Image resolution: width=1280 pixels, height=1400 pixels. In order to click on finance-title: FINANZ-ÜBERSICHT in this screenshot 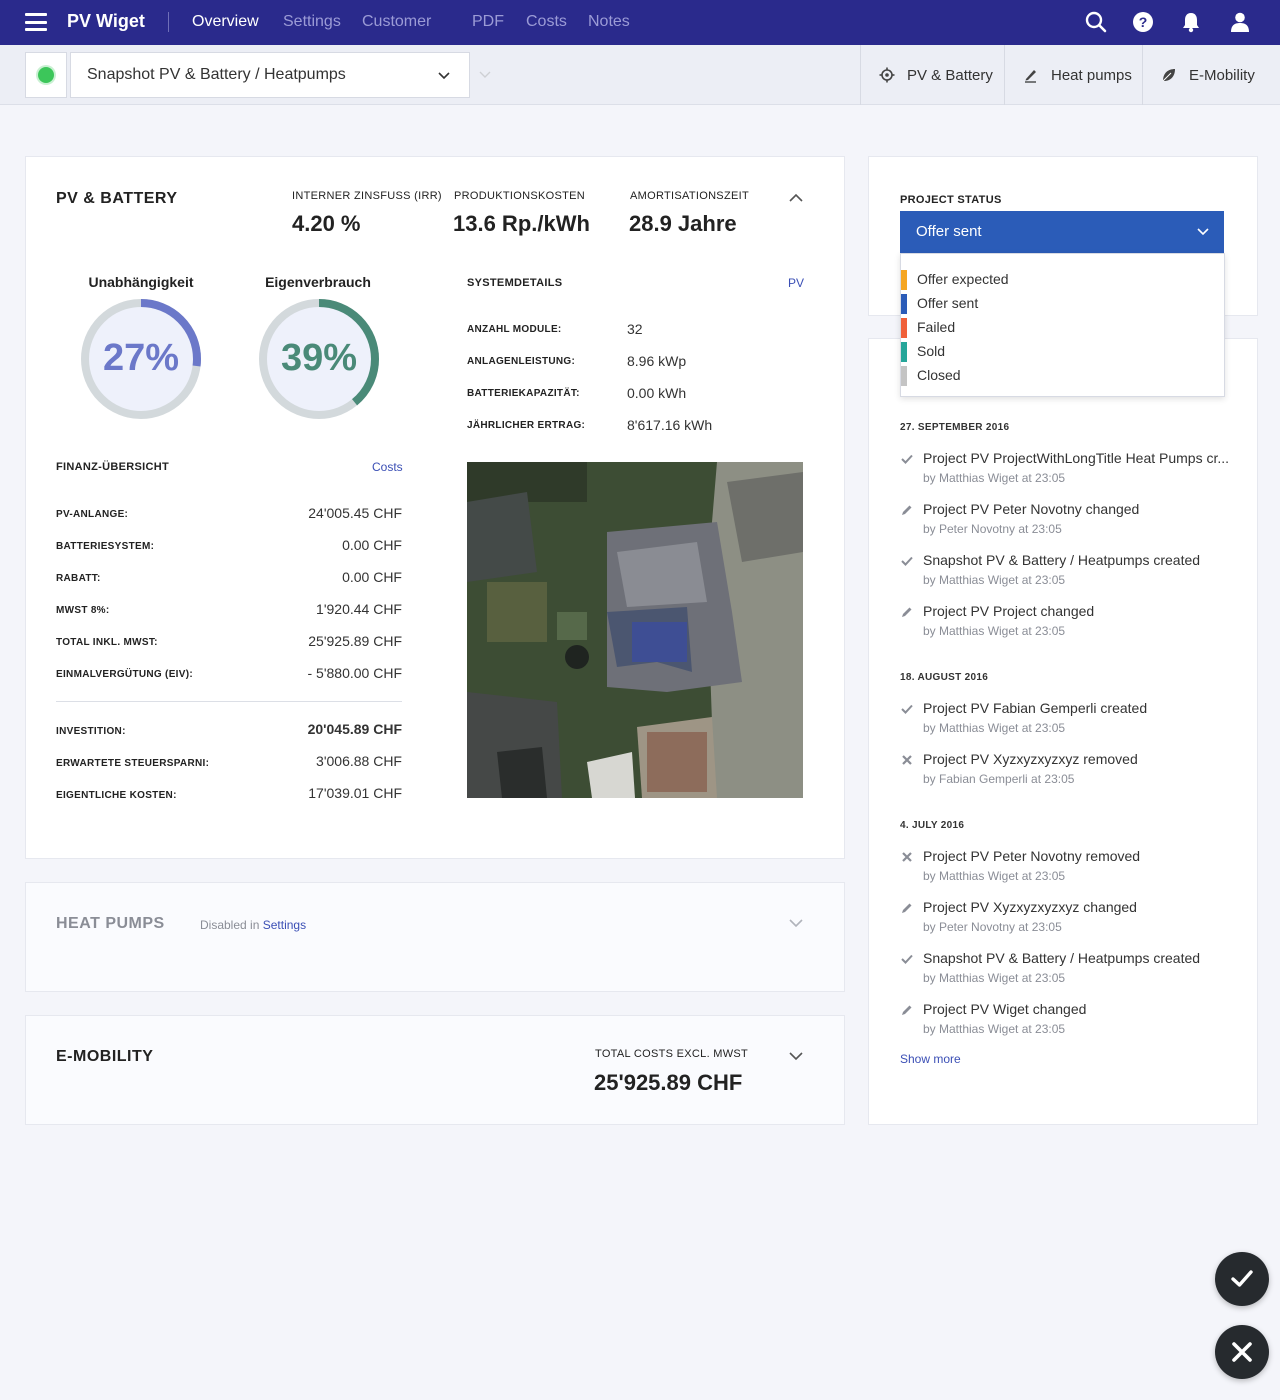, I will do `click(112, 467)`.